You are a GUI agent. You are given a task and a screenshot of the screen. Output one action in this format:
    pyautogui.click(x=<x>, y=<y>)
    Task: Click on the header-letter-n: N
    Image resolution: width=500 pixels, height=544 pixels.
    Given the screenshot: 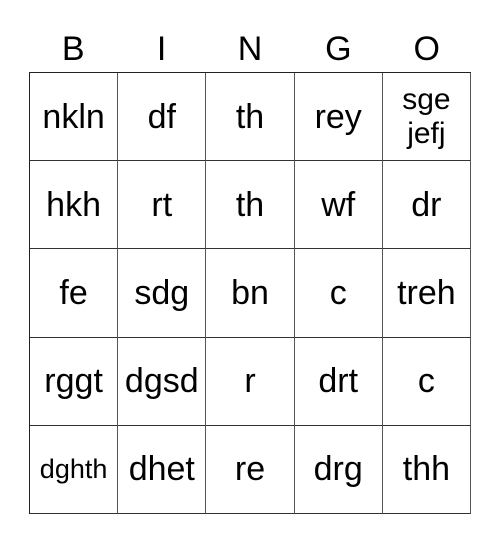 What is the action you would take?
    pyautogui.click(x=250, y=49)
    